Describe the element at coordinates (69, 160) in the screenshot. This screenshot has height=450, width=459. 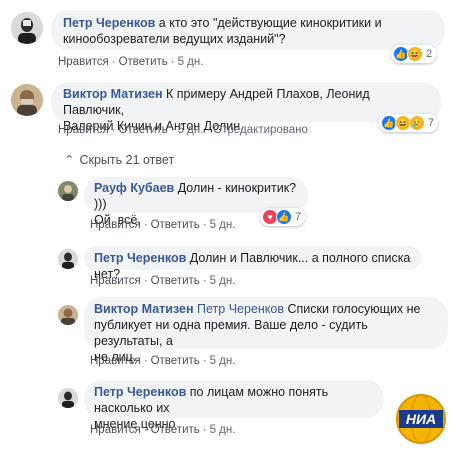
I see `chevron-up-icon: ⌃` at that location.